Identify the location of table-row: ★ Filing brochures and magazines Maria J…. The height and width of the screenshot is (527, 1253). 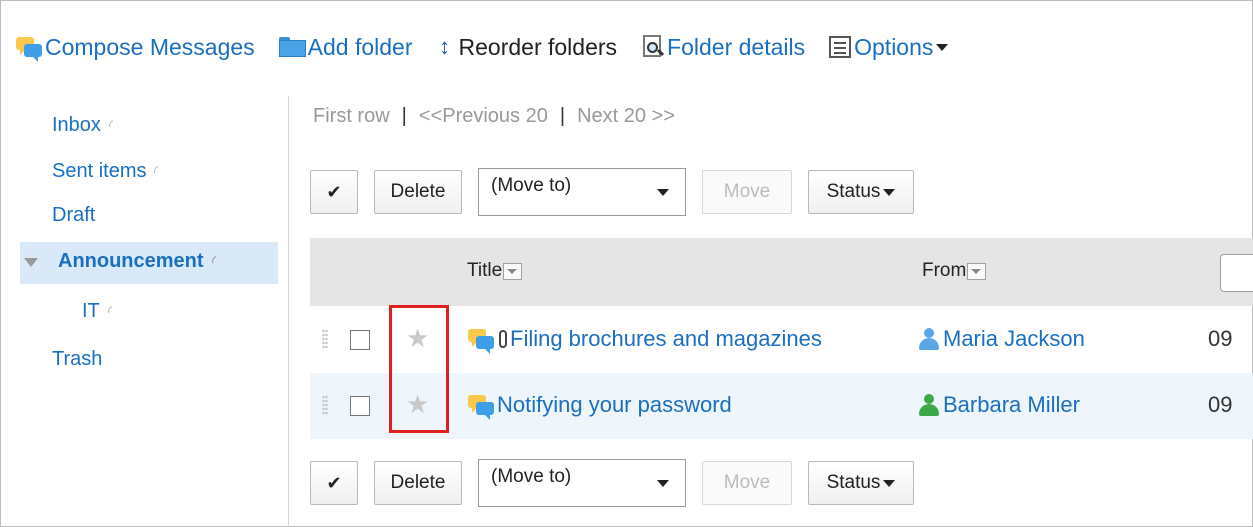
(781, 340).